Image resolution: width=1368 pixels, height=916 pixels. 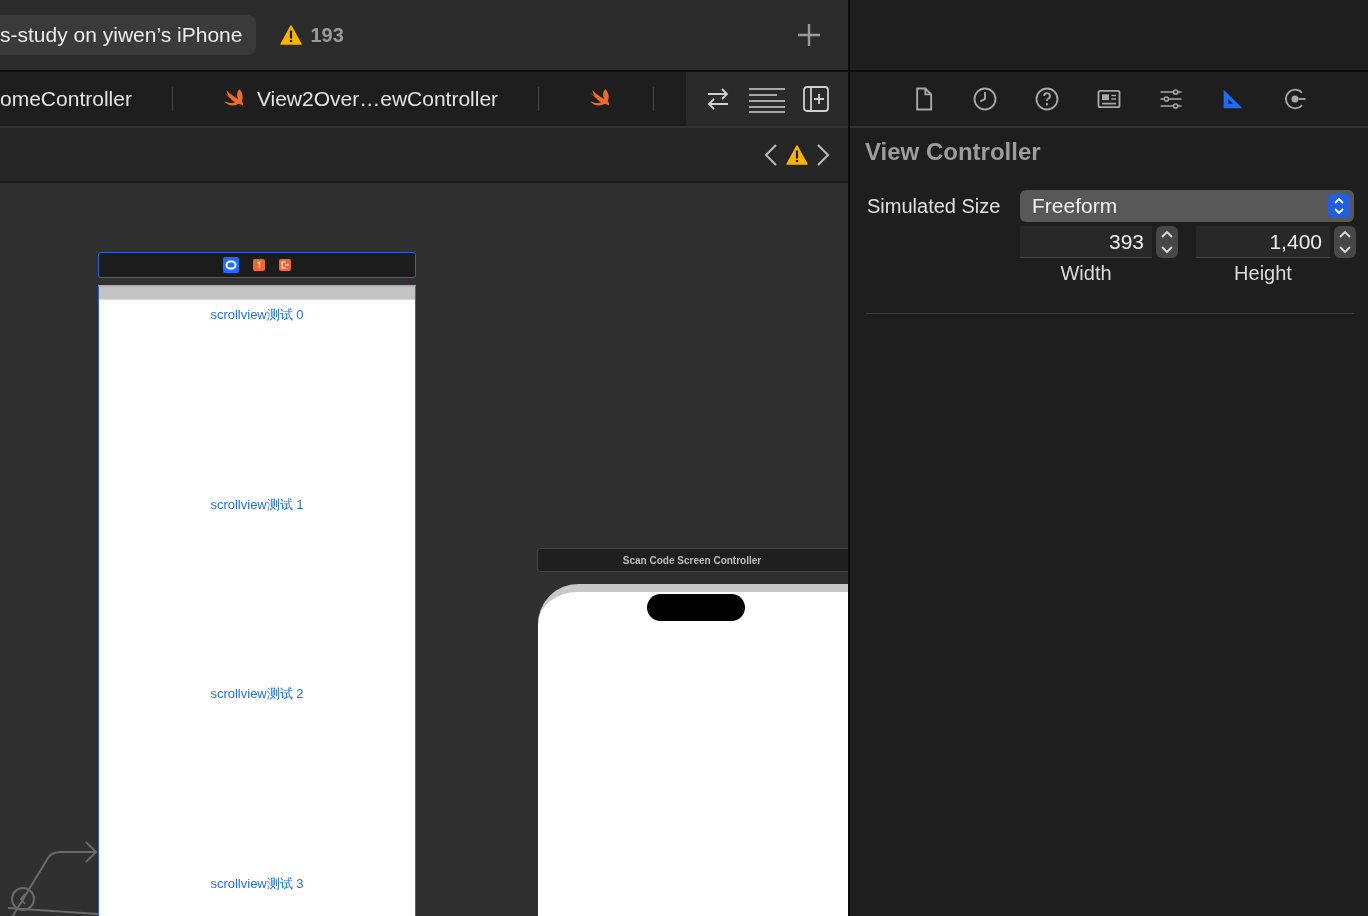 What do you see at coordinates (257, 314) in the screenshot?
I see `scroll-label: scrollview测试 0` at bounding box center [257, 314].